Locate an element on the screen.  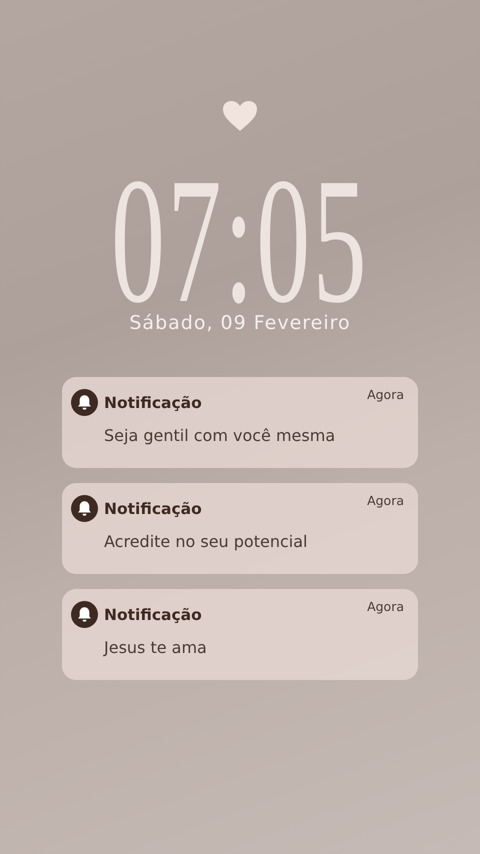
notification-message: Seja gentil com você mesma is located at coordinates (220, 435).